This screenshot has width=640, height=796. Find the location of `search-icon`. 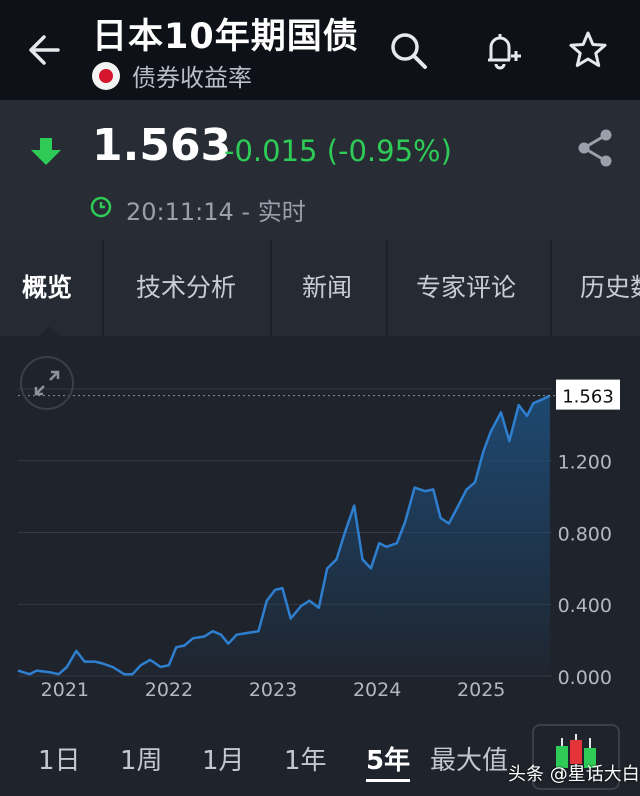

search-icon is located at coordinates (408, 50).